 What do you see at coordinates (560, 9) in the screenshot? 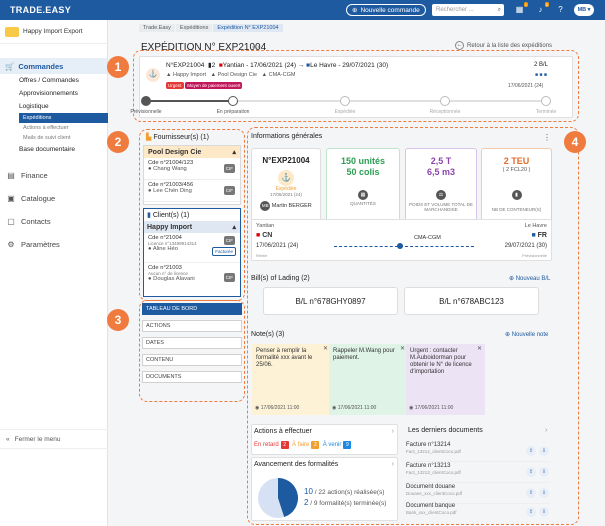
I see `help-icon: ?` at bounding box center [560, 9].